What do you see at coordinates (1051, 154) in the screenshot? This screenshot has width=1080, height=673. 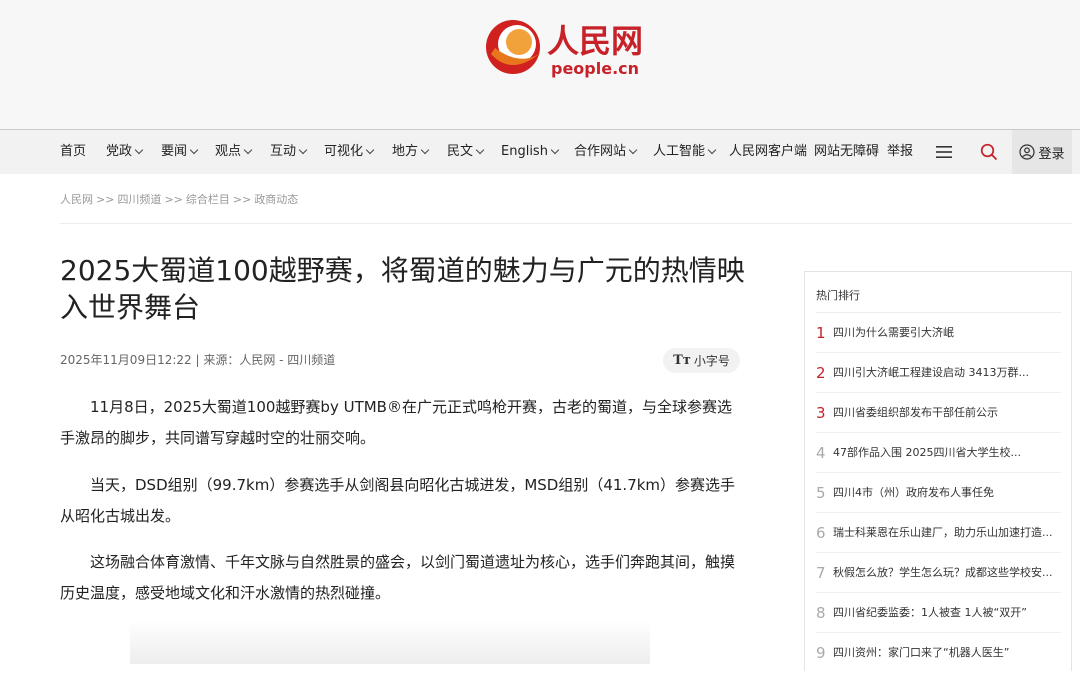 I see `login-label: 登录` at bounding box center [1051, 154].